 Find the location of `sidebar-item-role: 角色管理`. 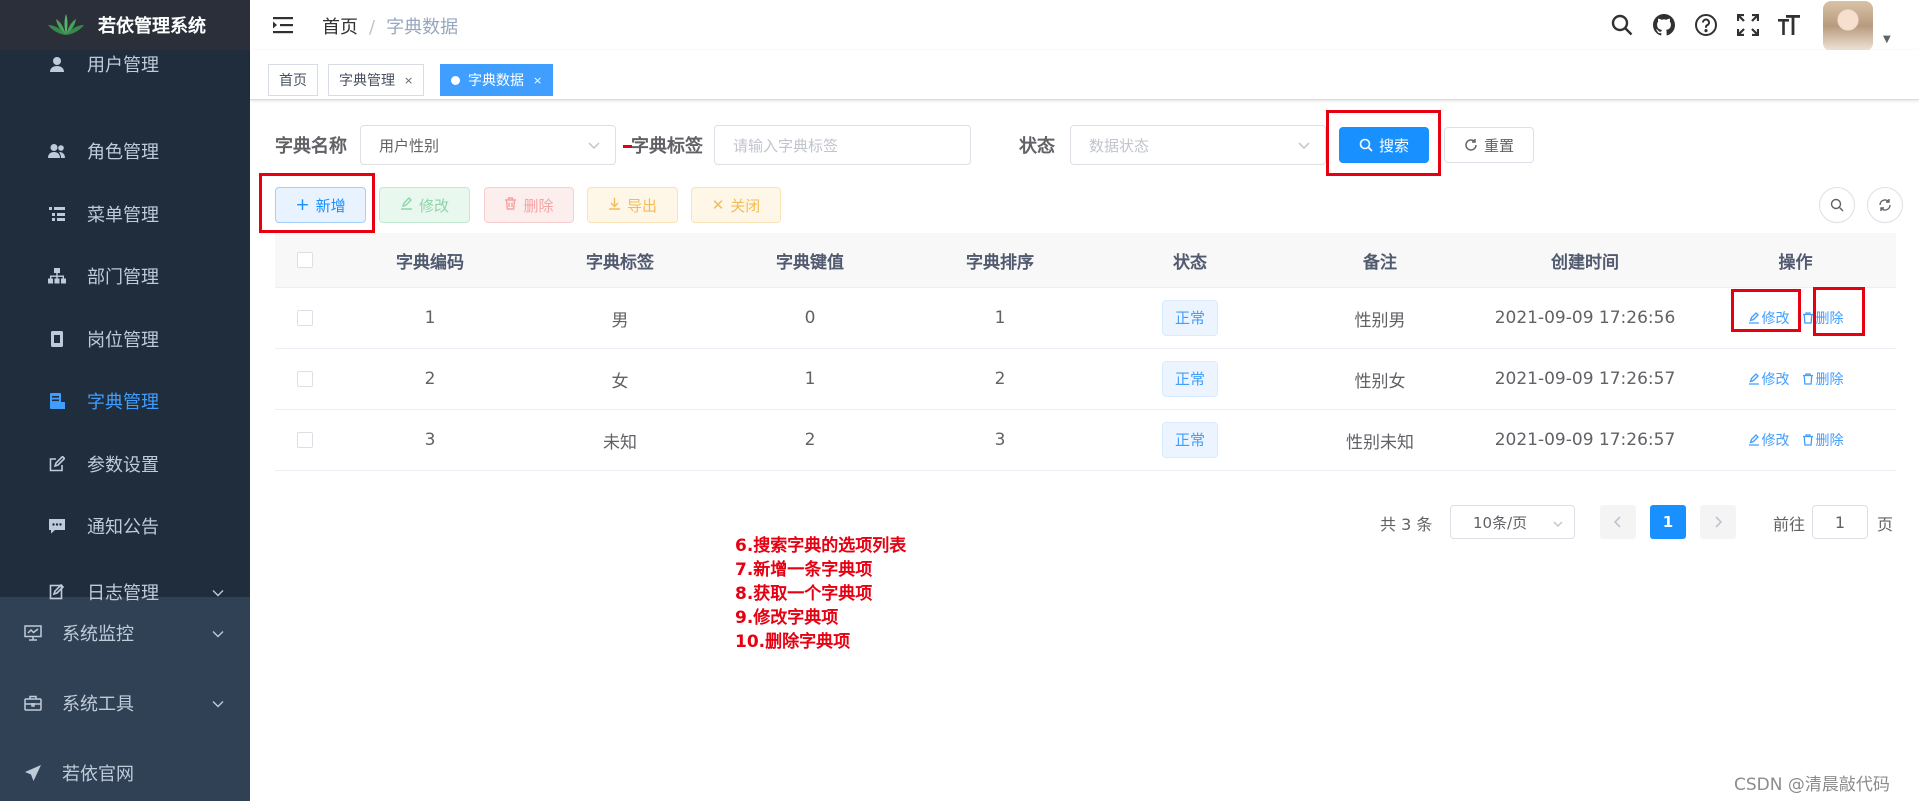

sidebar-item-role: 角色管理 is located at coordinates (125, 151).